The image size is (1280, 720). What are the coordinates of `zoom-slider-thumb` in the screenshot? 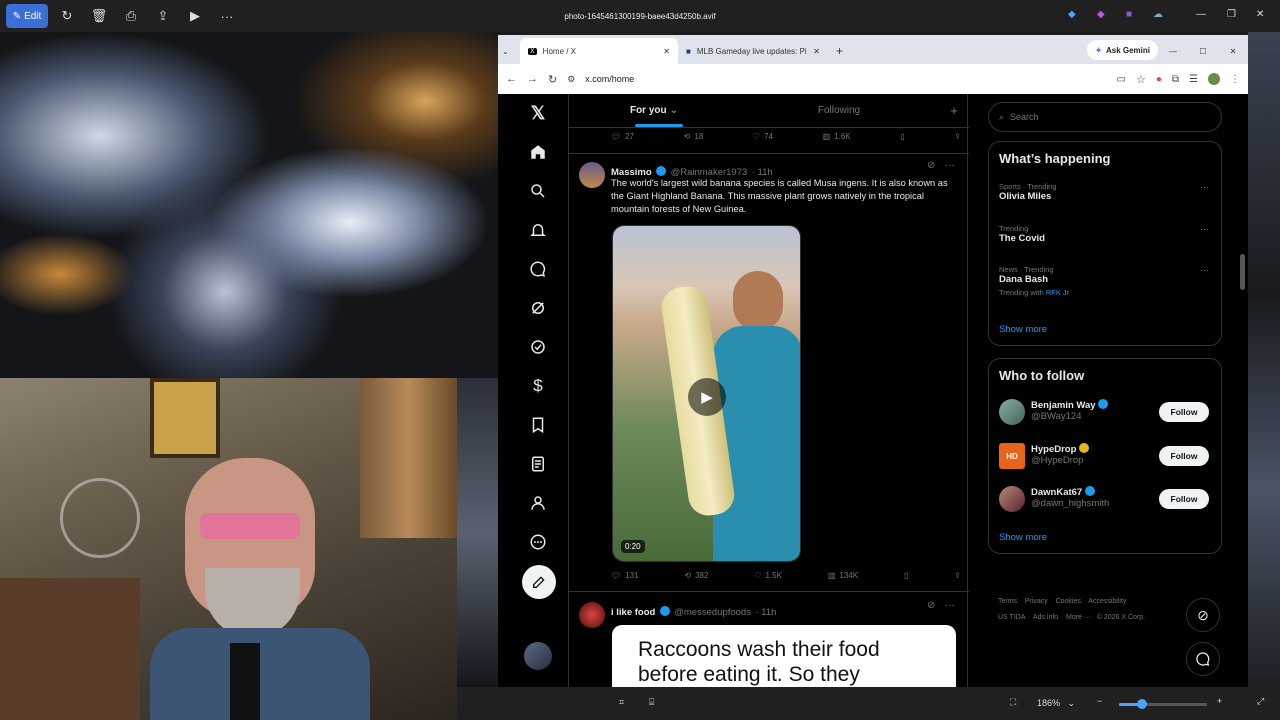 It's located at (1142, 704).